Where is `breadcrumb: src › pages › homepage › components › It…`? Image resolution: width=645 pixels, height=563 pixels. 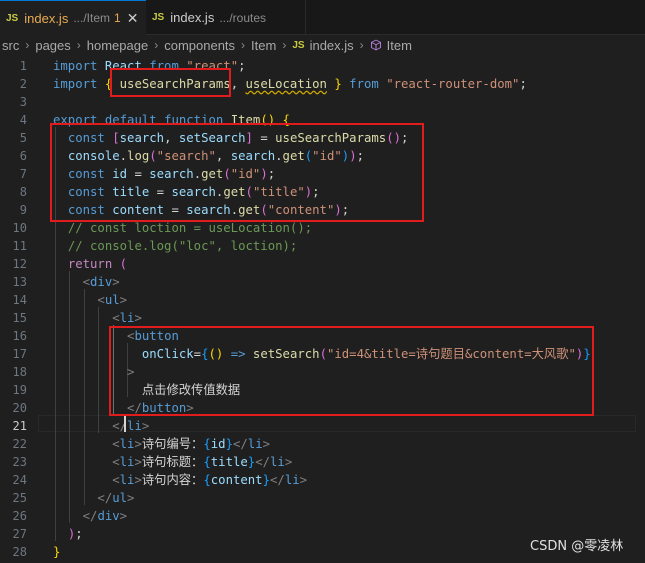
breadcrumb: src › pages › homepage › components › It… is located at coordinates (322, 45).